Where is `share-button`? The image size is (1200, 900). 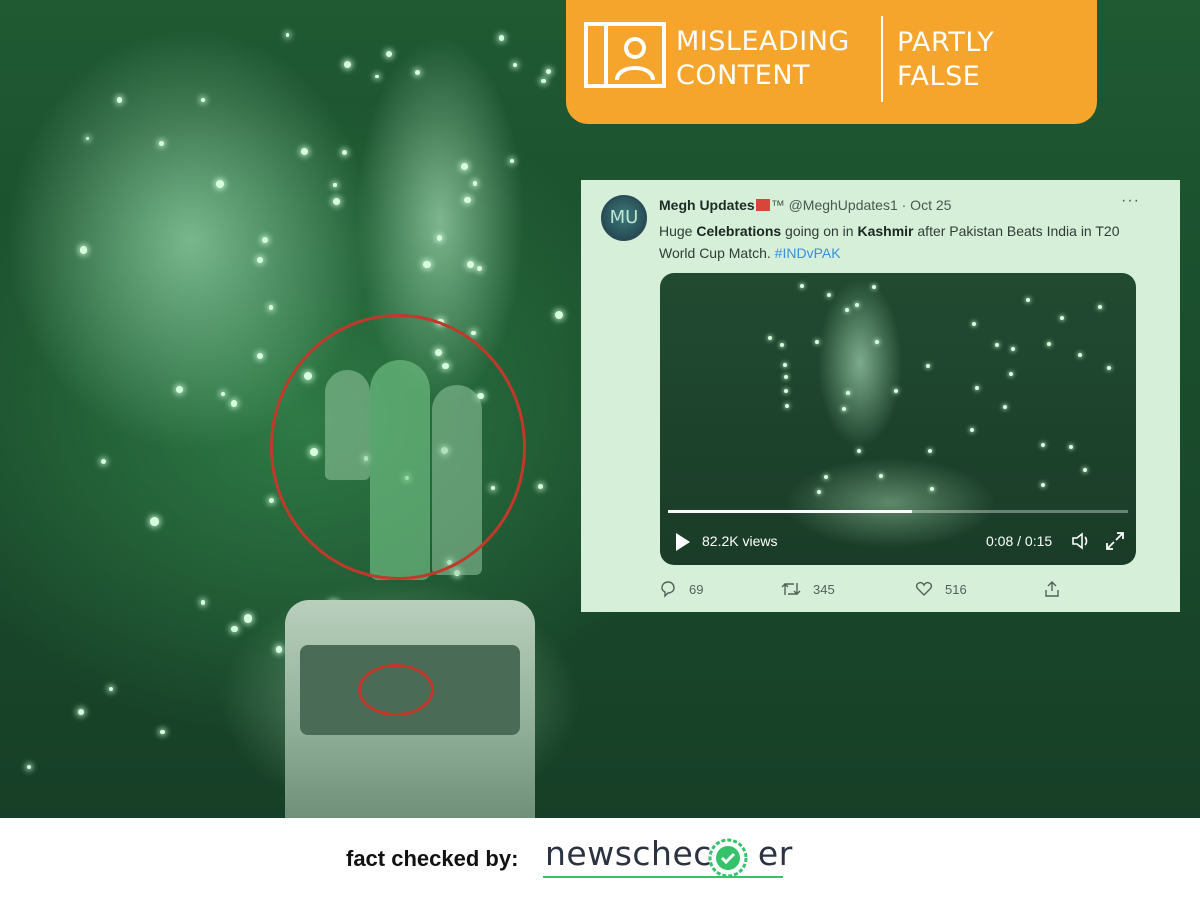
share-button is located at coordinates (1058, 589).